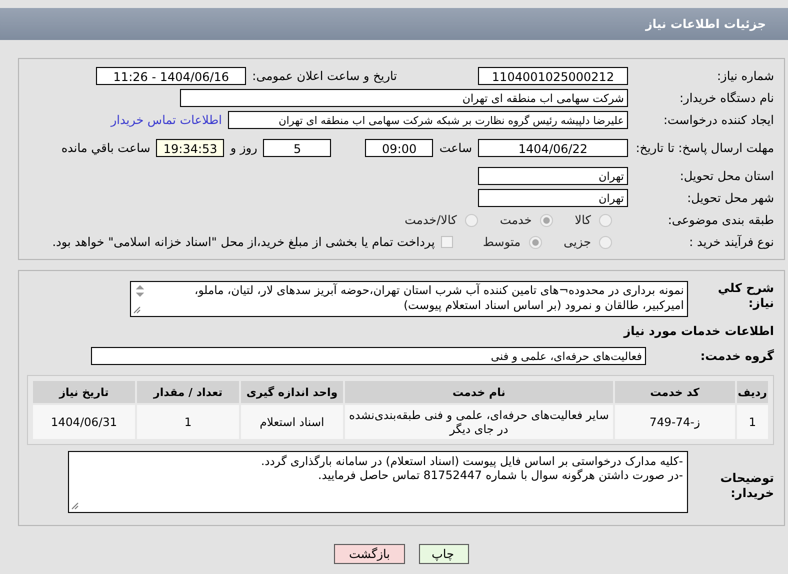 This screenshot has width=788, height=574. Describe the element at coordinates (324, 76) in the screenshot. I see `field-label: تاریخ و ساعت اعلان عمومی:` at that location.